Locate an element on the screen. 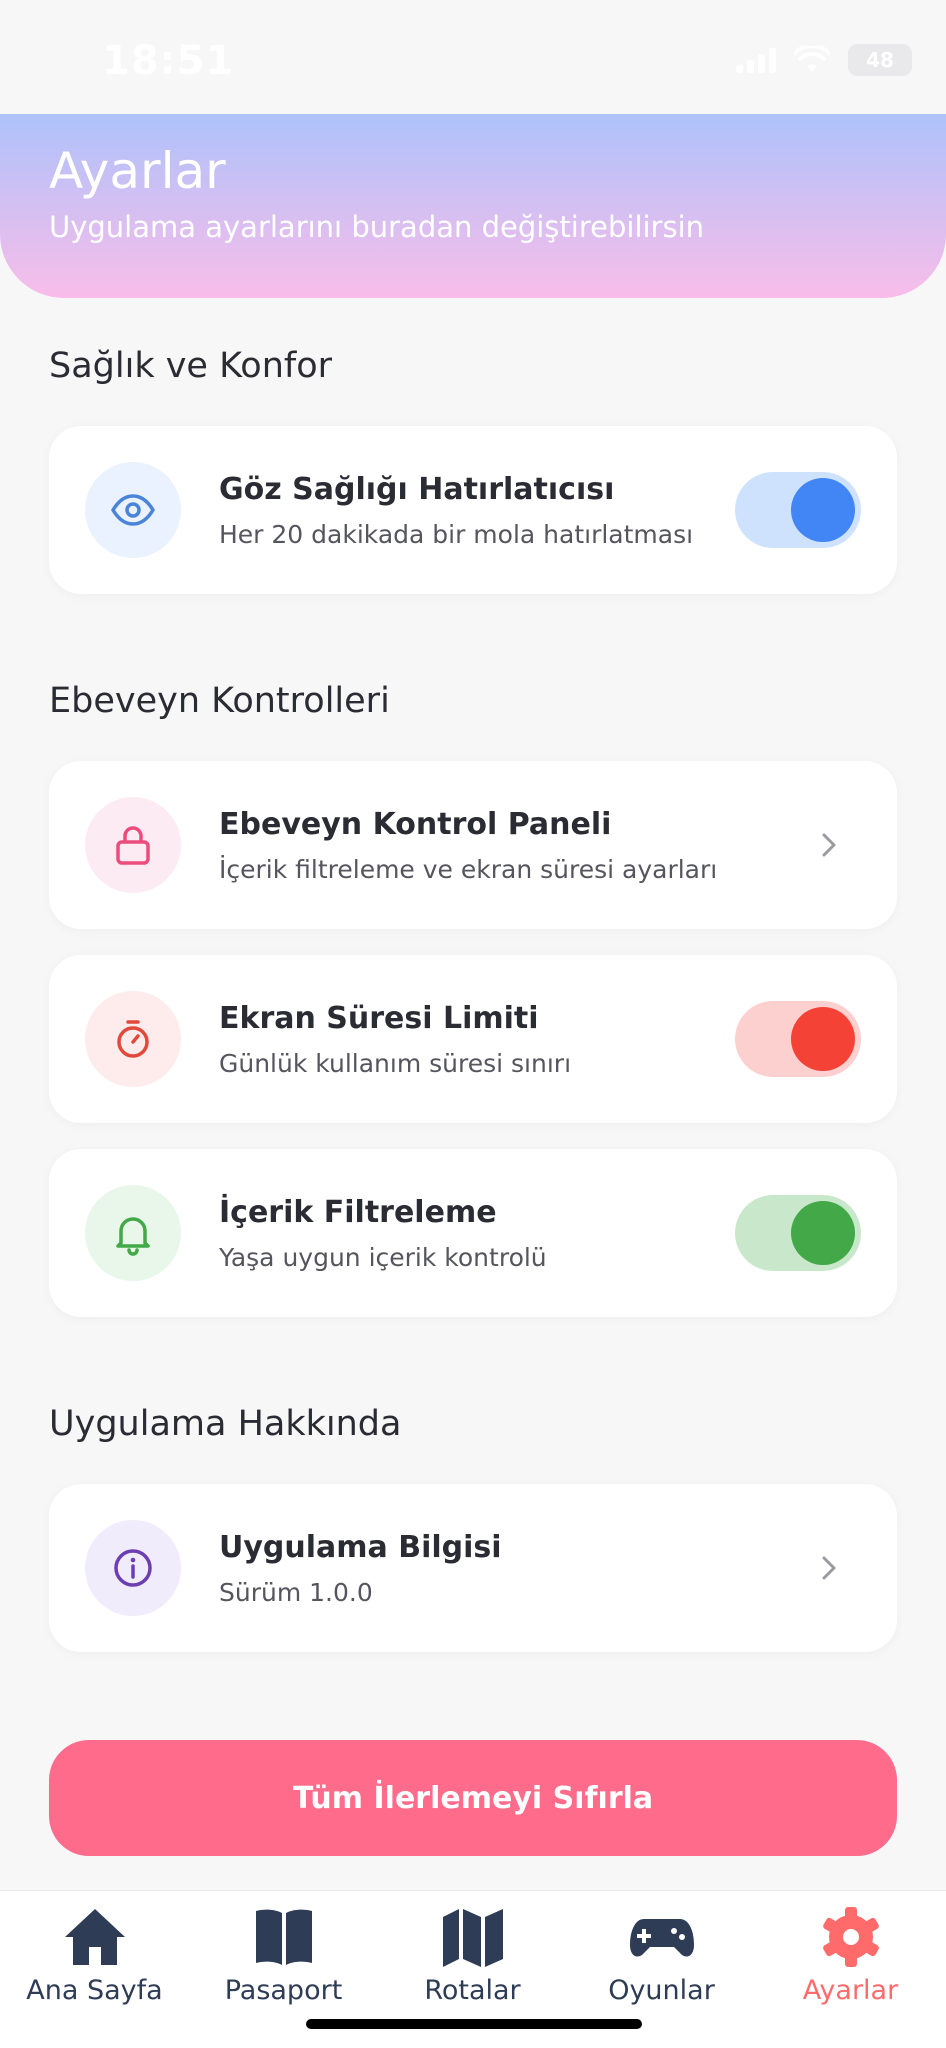 The height and width of the screenshot is (2048, 946). home-indicator is located at coordinates (474, 2024).